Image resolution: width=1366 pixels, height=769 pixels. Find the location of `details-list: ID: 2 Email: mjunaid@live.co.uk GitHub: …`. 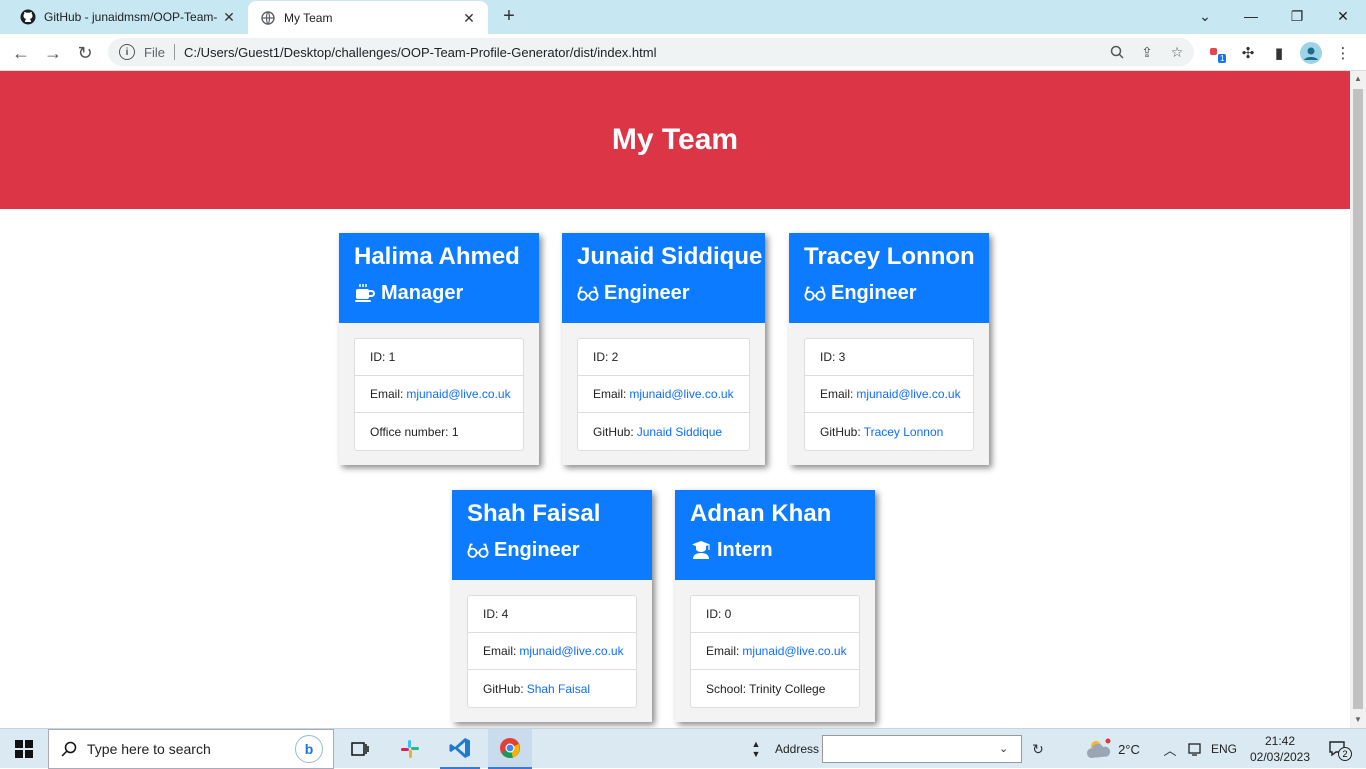

details-list: ID: 2 Email: mjunaid@live.co.uk GitHub: … is located at coordinates (663, 394).